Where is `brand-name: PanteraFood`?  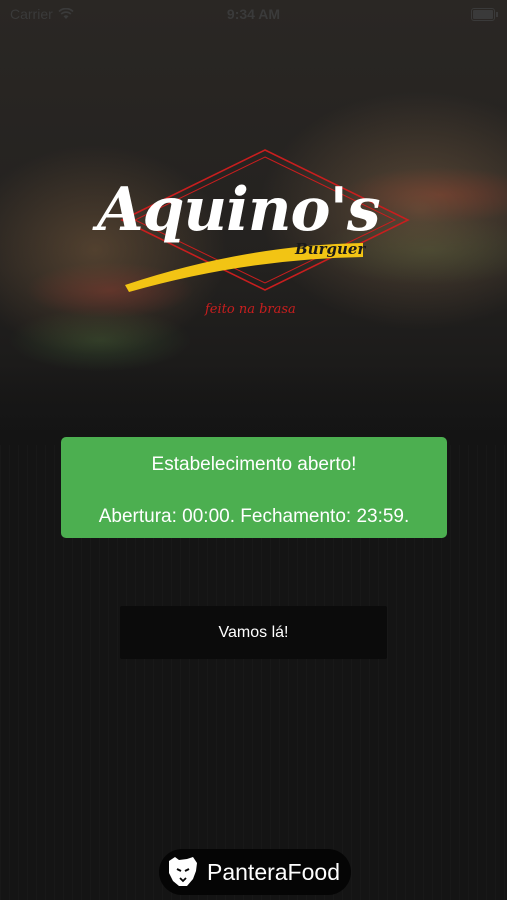
brand-name: PanteraFood is located at coordinates (273, 871).